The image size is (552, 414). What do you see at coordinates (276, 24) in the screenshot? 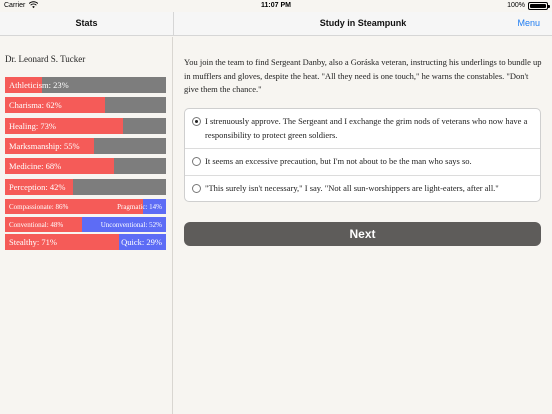
I see `navigation-bar: Stats Study in Steampunk Menu` at bounding box center [276, 24].